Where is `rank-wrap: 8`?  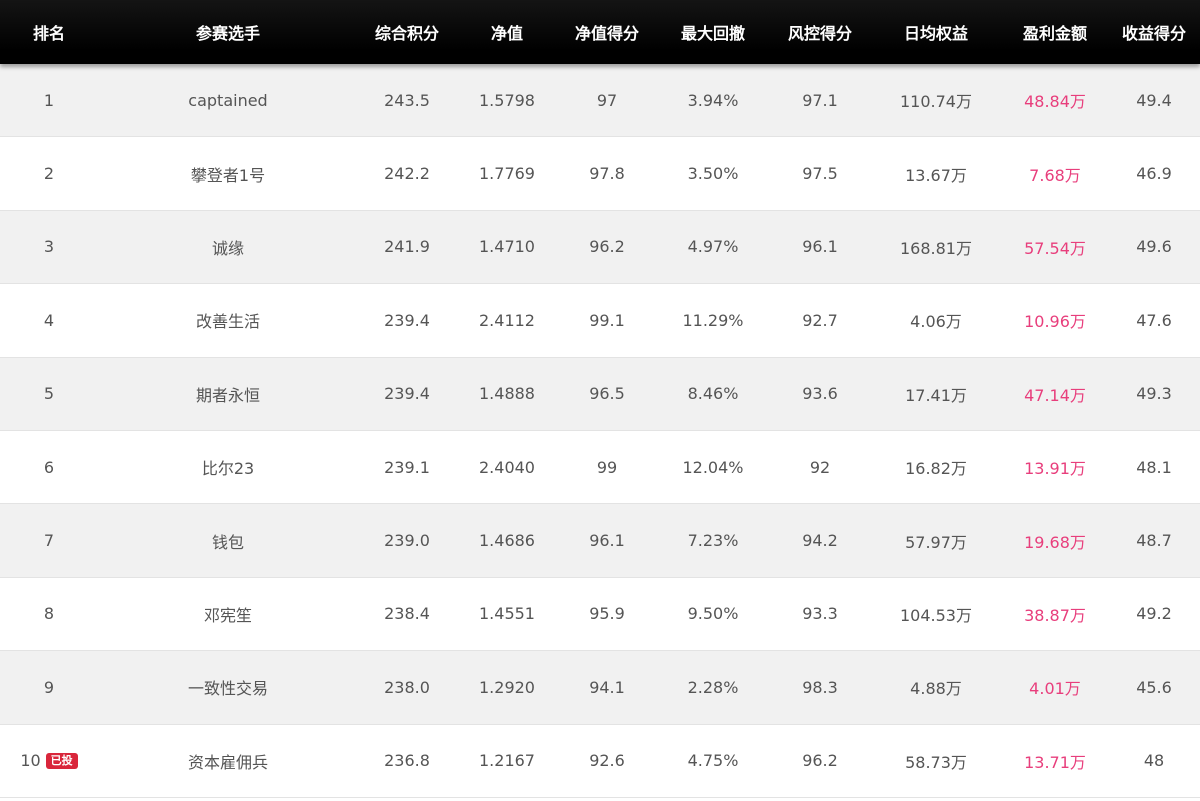
rank-wrap: 8 is located at coordinates (49, 613).